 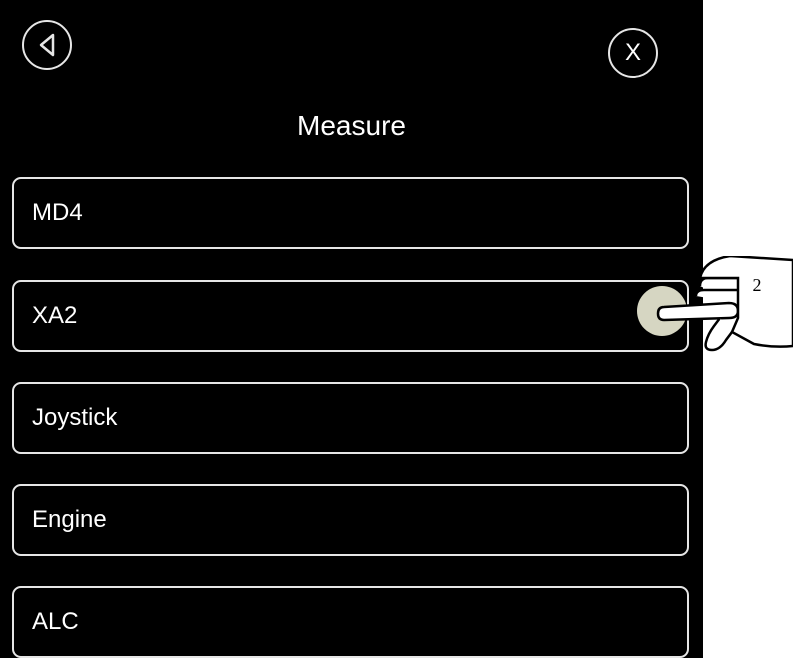 I want to click on menu-item-label: XA2, so click(x=55, y=315).